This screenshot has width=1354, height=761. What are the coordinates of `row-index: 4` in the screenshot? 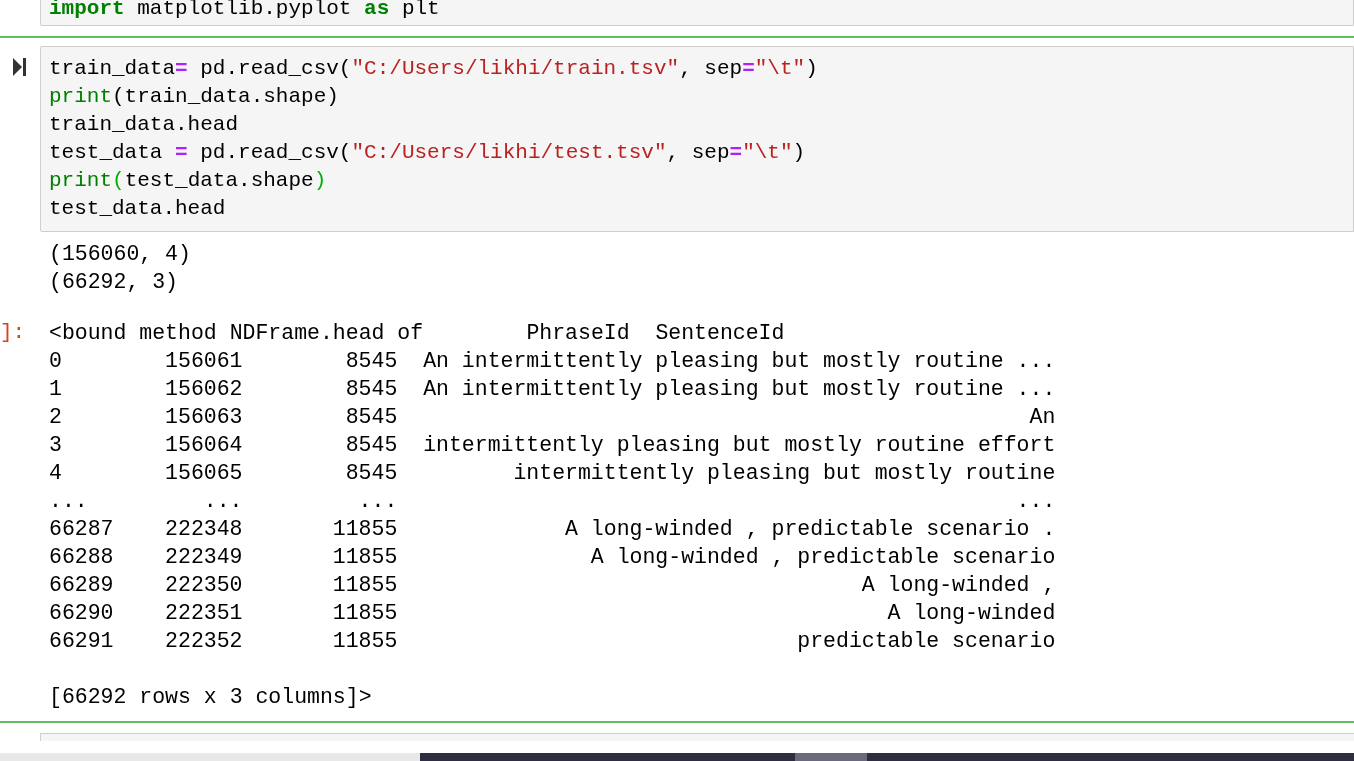 It's located at (55, 473).